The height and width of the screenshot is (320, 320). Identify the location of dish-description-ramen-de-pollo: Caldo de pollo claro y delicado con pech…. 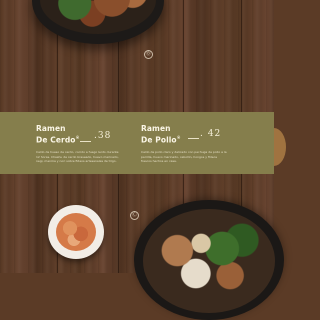
(184, 156).